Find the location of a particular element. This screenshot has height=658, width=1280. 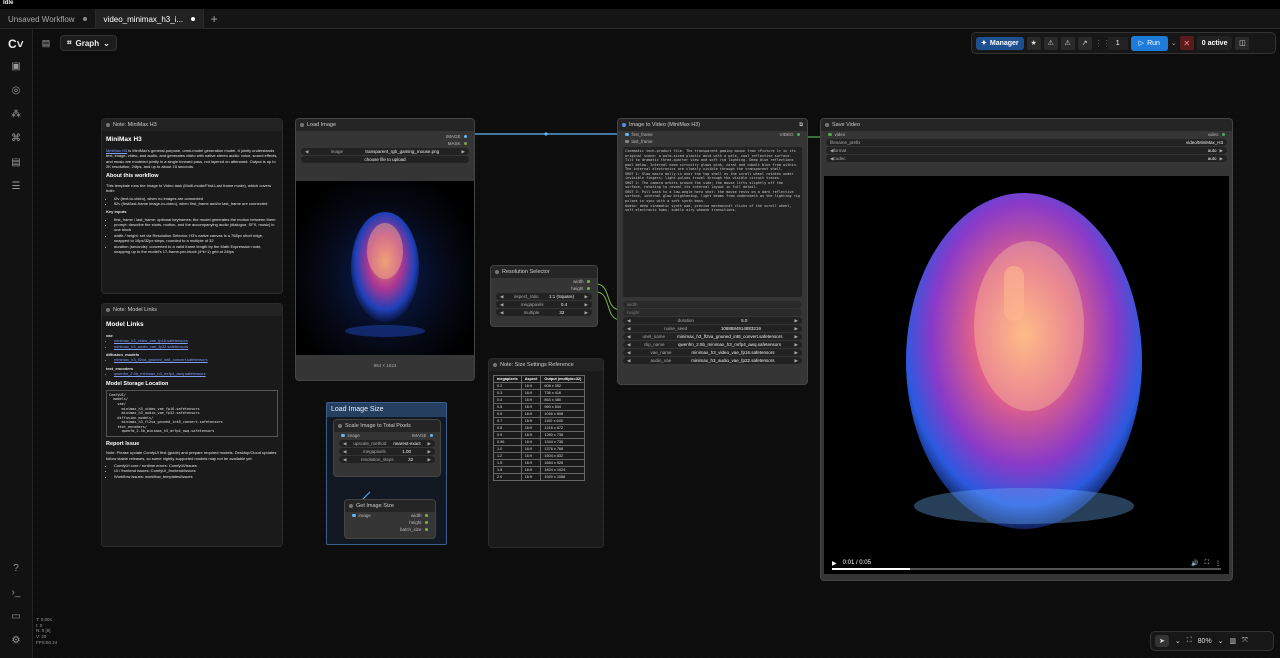

group-title: Load Image Size is located at coordinates (386, 410).